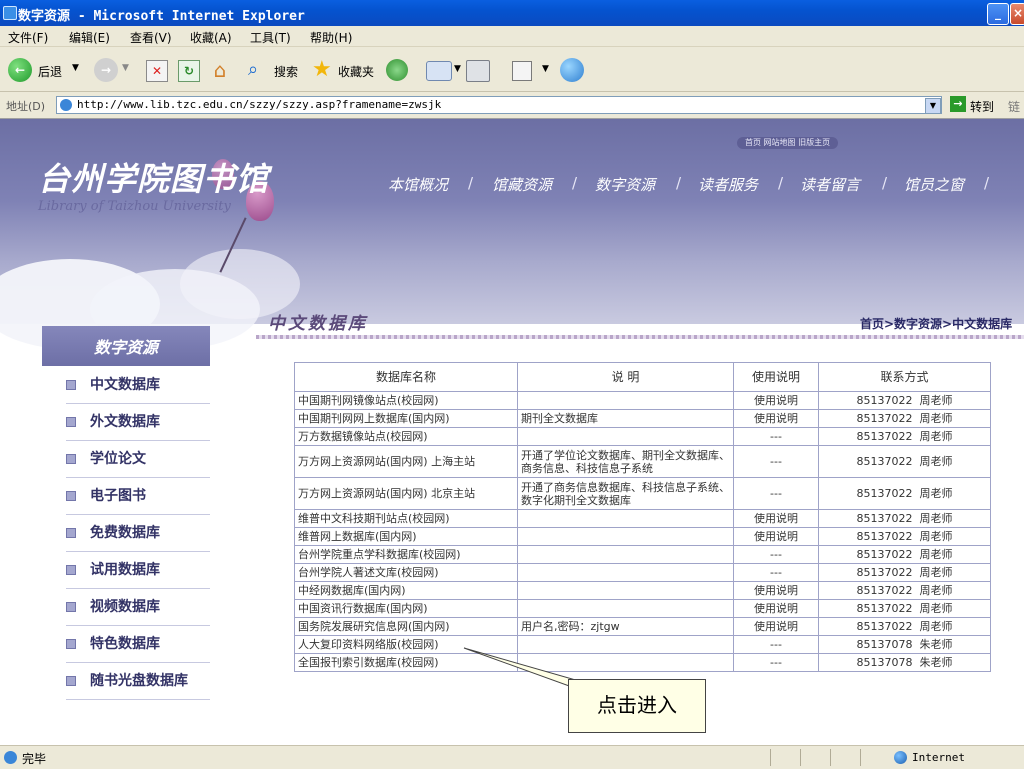 The height and width of the screenshot is (769, 1024). I want to click on favorites-label: 收藏夹, so click(356, 71).